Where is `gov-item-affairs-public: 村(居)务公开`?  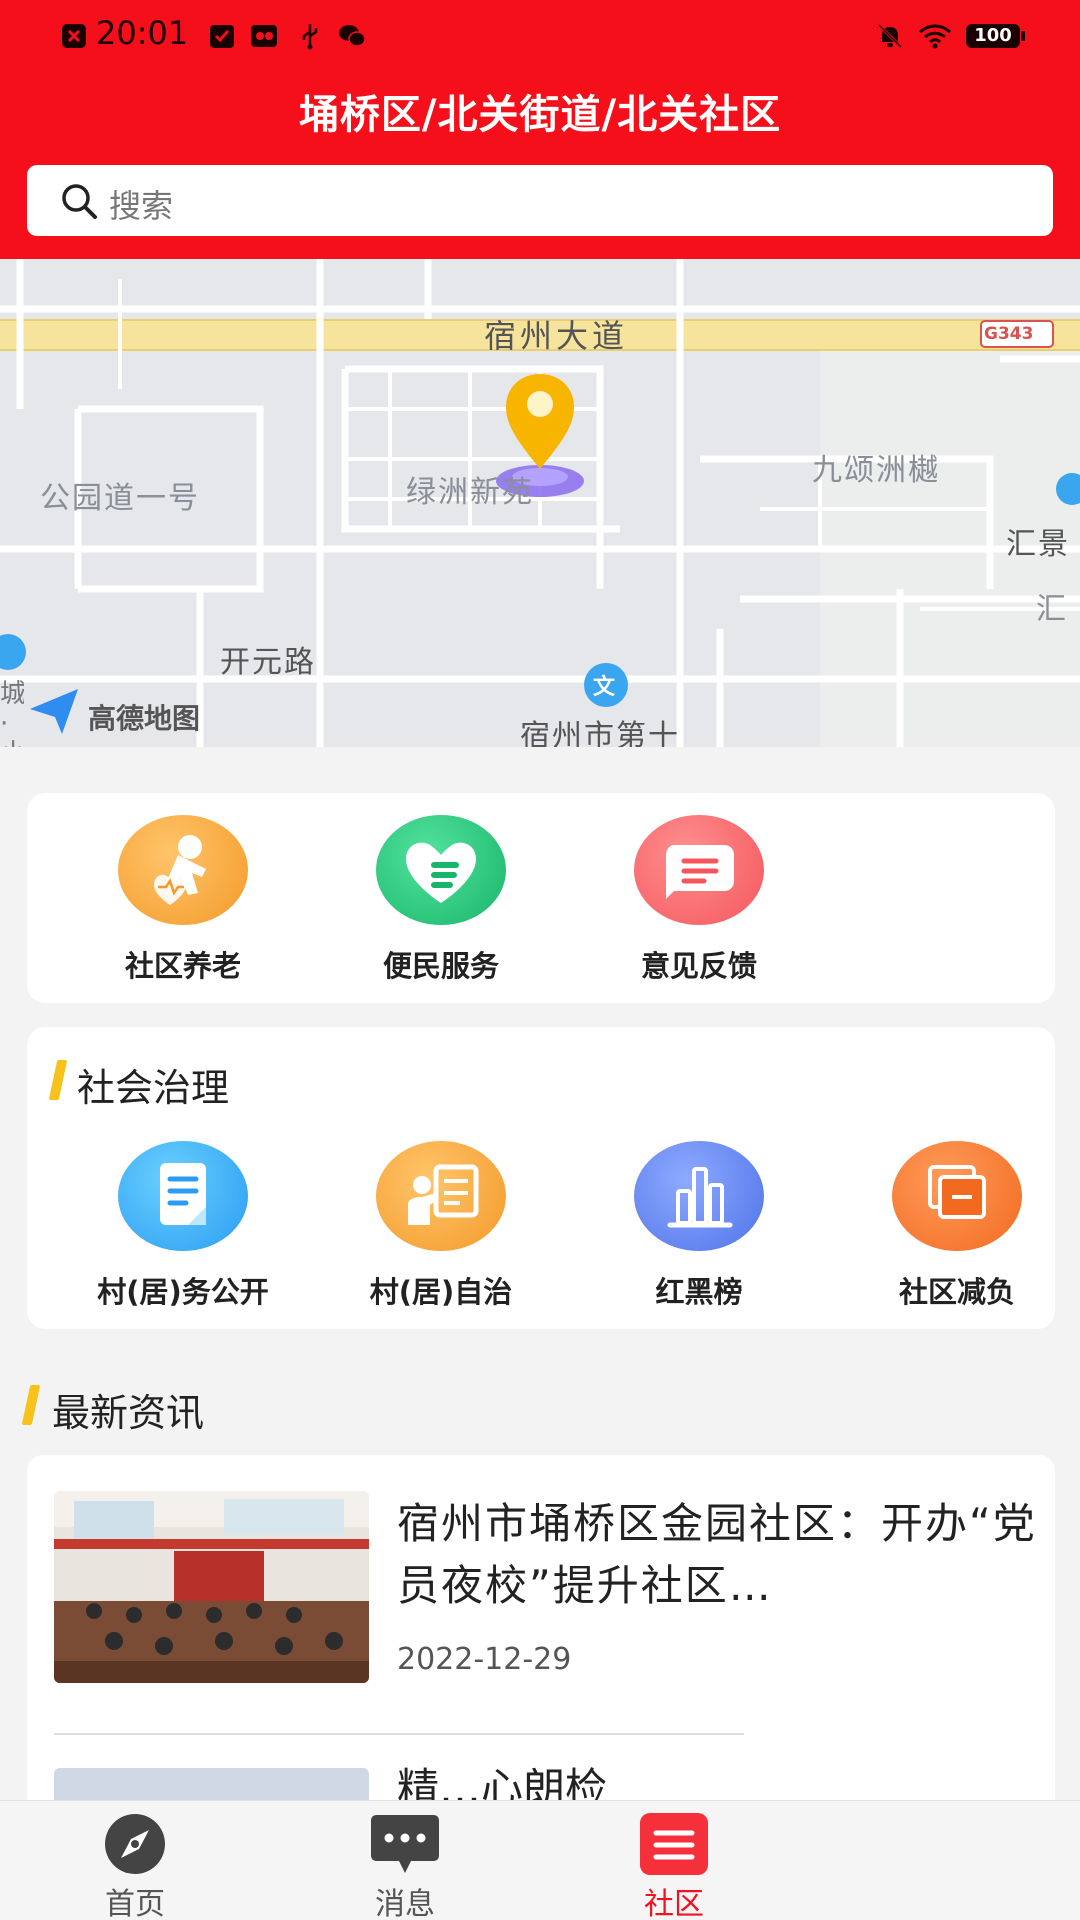 gov-item-affairs-public: 村(居)务公开 is located at coordinates (183, 1226).